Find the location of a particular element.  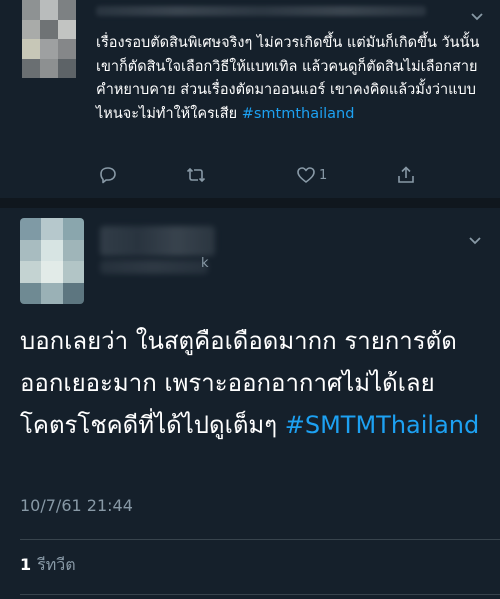

reply-icon is located at coordinates (108, 175).